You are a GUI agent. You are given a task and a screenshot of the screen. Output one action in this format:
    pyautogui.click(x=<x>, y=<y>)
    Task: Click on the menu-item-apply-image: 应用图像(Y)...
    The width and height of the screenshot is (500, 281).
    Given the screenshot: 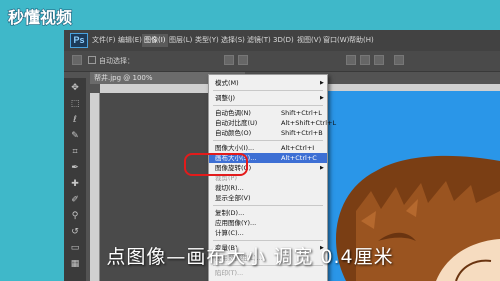 What is the action you would take?
    pyautogui.click(x=268, y=223)
    